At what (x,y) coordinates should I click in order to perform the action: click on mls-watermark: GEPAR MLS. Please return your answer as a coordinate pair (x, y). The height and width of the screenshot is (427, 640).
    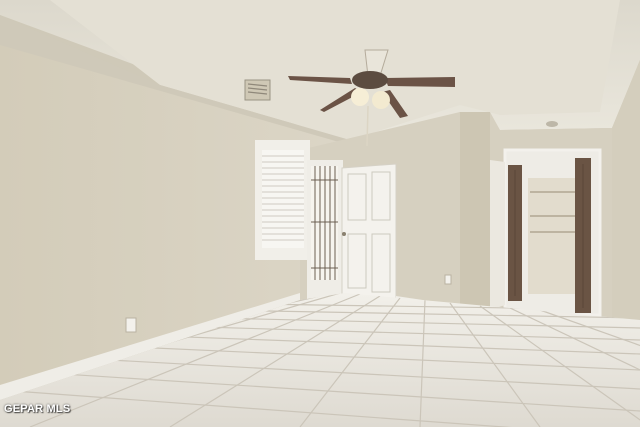
    Looking at the image, I should click on (37, 409).